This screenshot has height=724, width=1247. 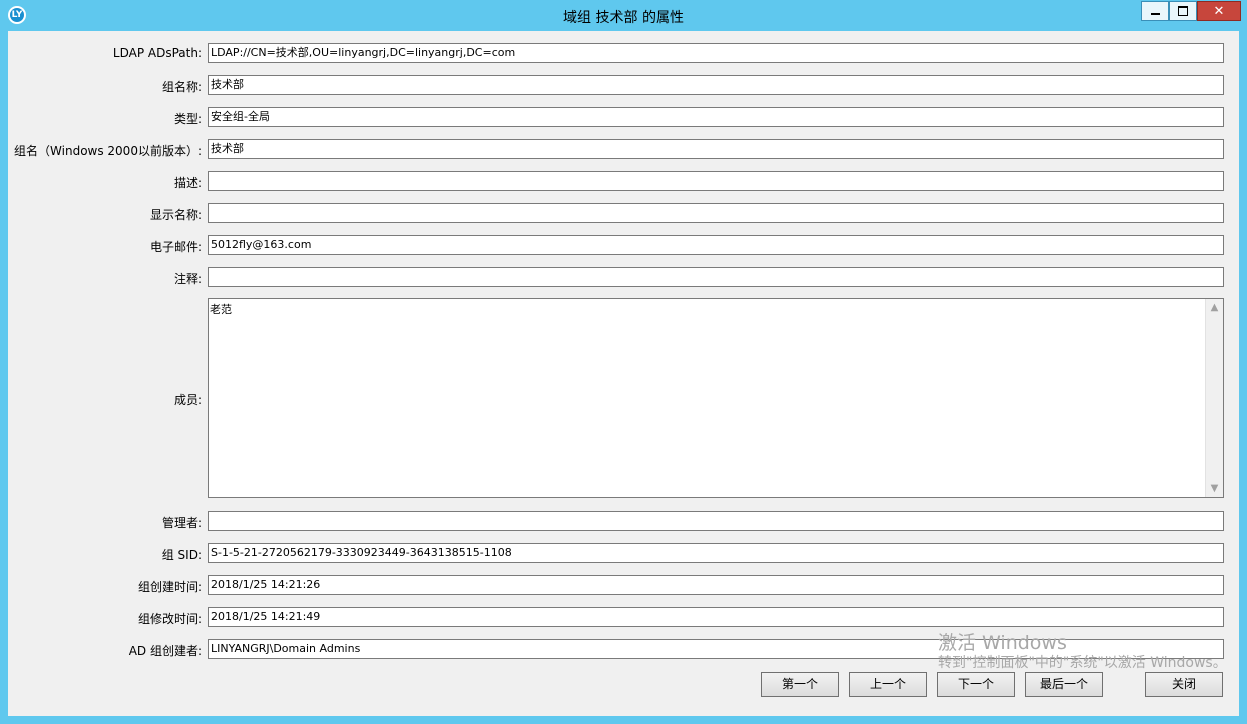 I want to click on notes-field, so click(x=716, y=277).